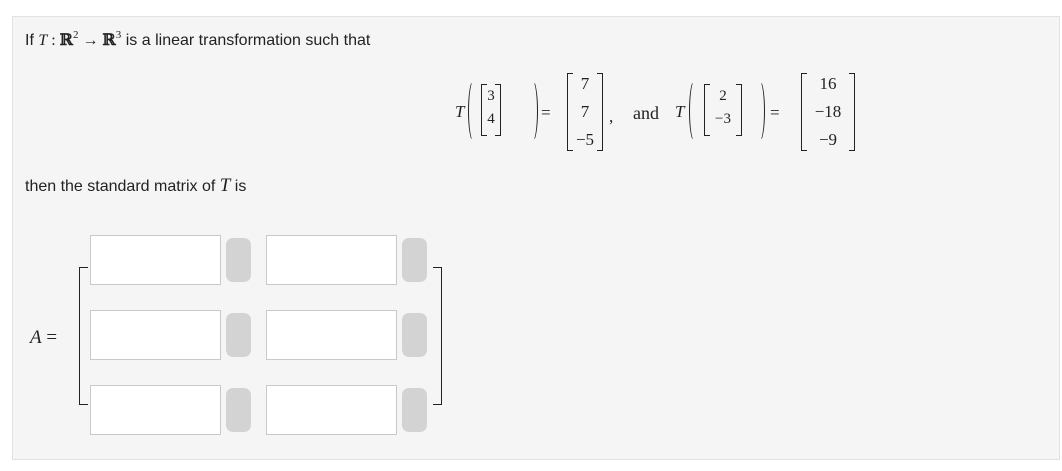 Image resolution: width=1062 pixels, height=471 pixels. Describe the element at coordinates (437, 336) in the screenshot. I see `matrix-right-bracket` at that location.